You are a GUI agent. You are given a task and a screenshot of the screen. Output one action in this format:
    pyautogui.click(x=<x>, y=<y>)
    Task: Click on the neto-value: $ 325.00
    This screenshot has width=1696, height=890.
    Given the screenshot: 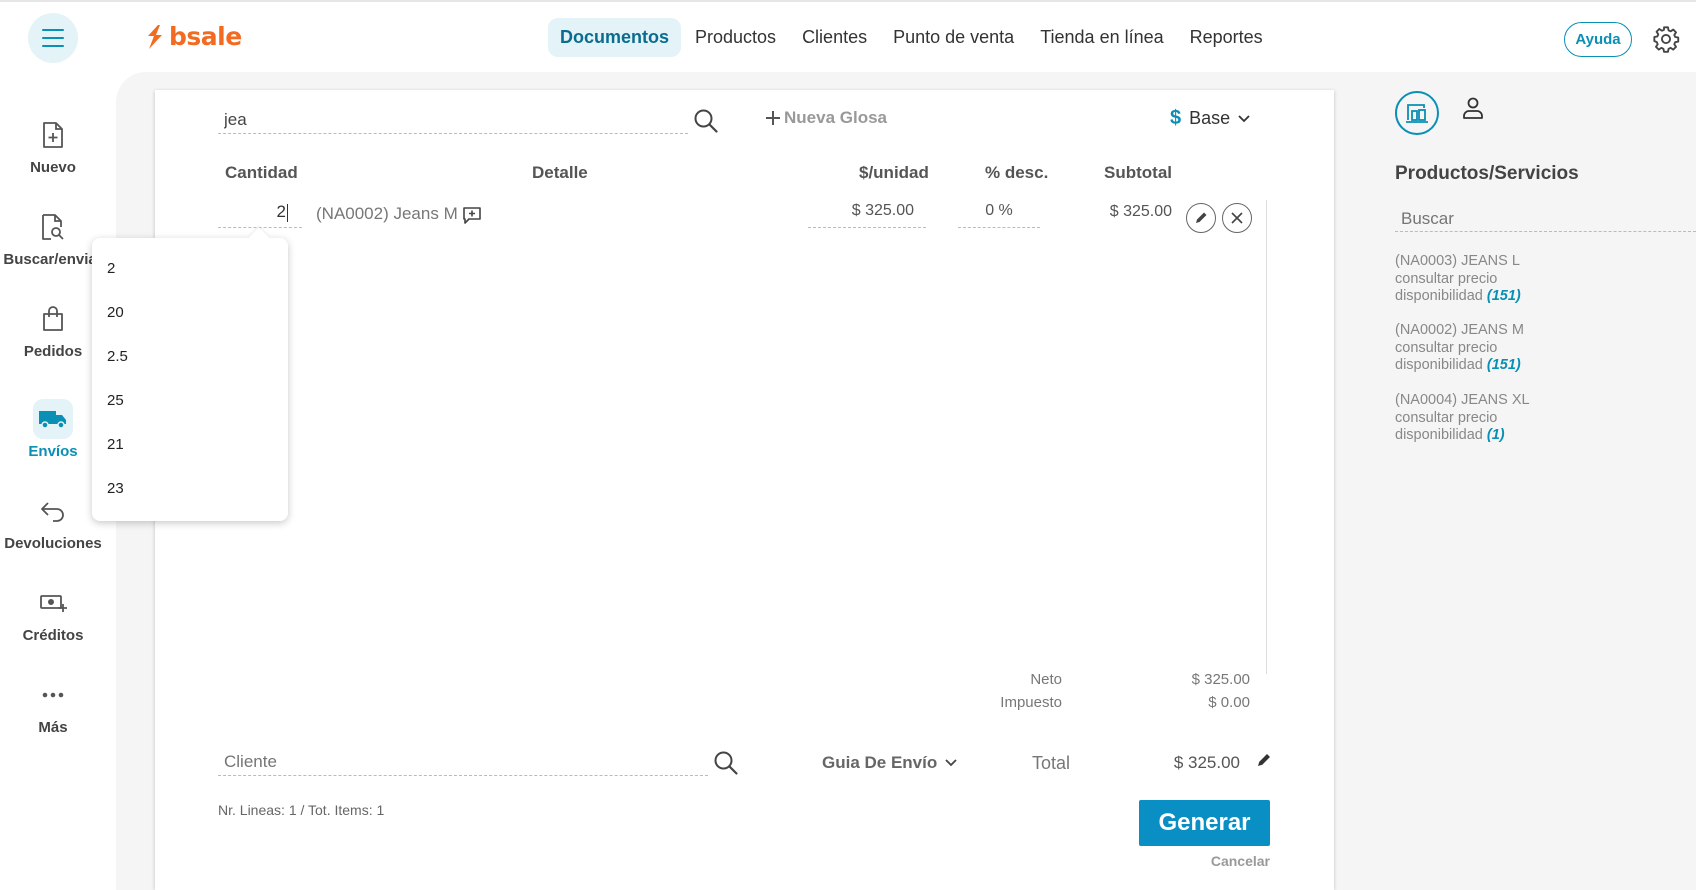 What is the action you would take?
    pyautogui.click(x=1220, y=679)
    